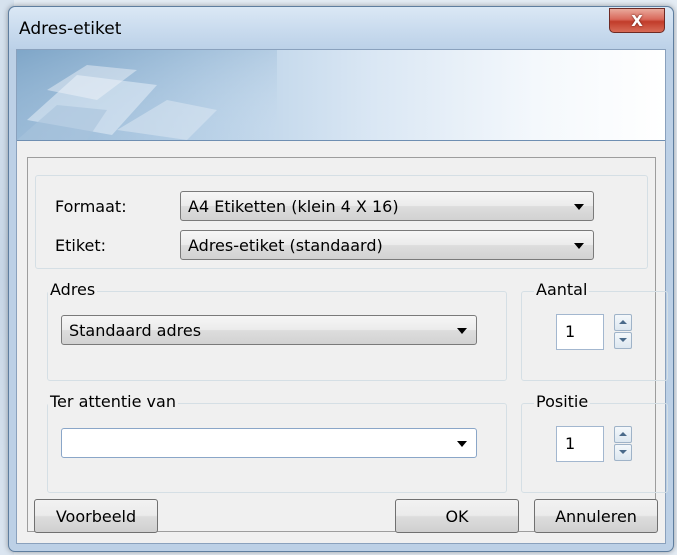  I want to click on etiket-label: Etiket:, so click(81, 245).